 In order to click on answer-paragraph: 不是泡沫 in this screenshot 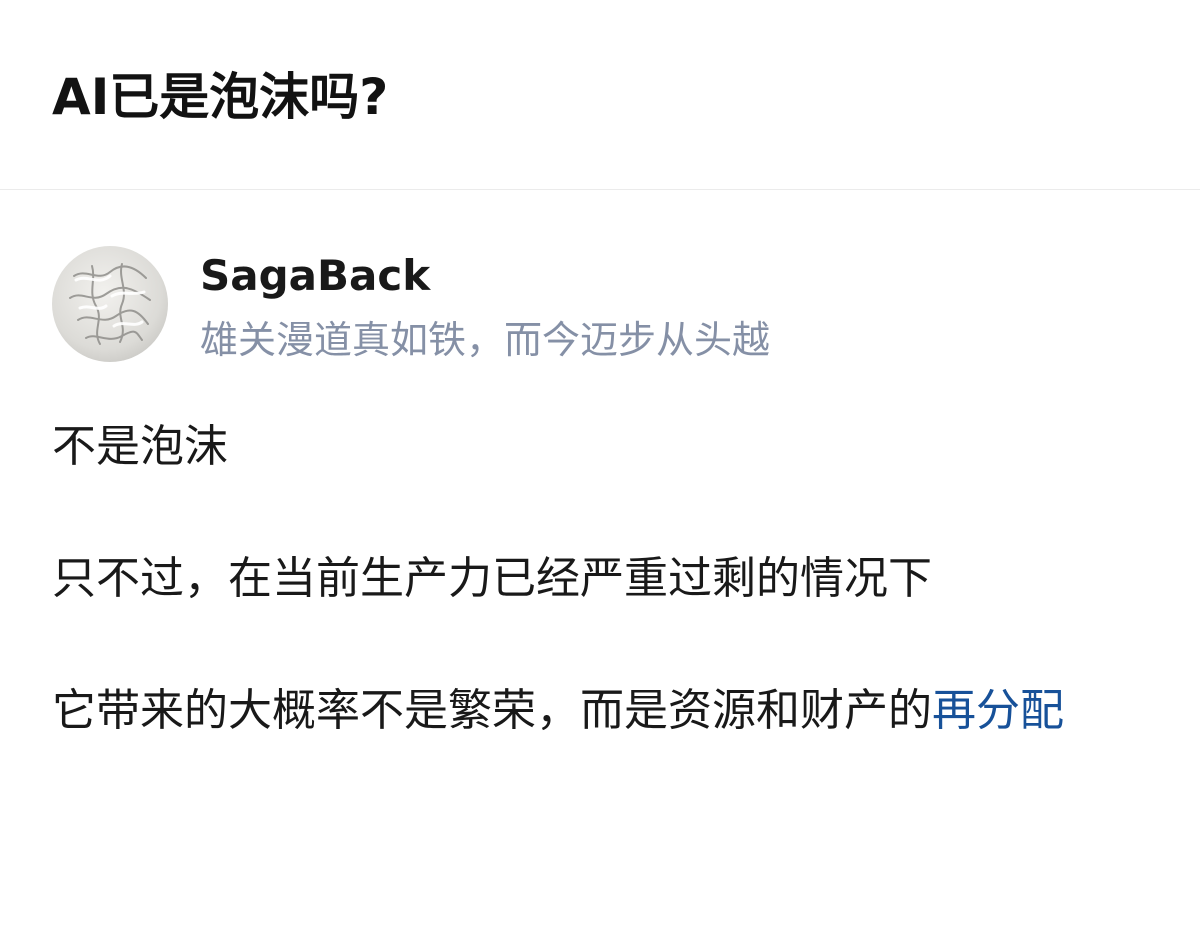, I will do `click(140, 446)`.